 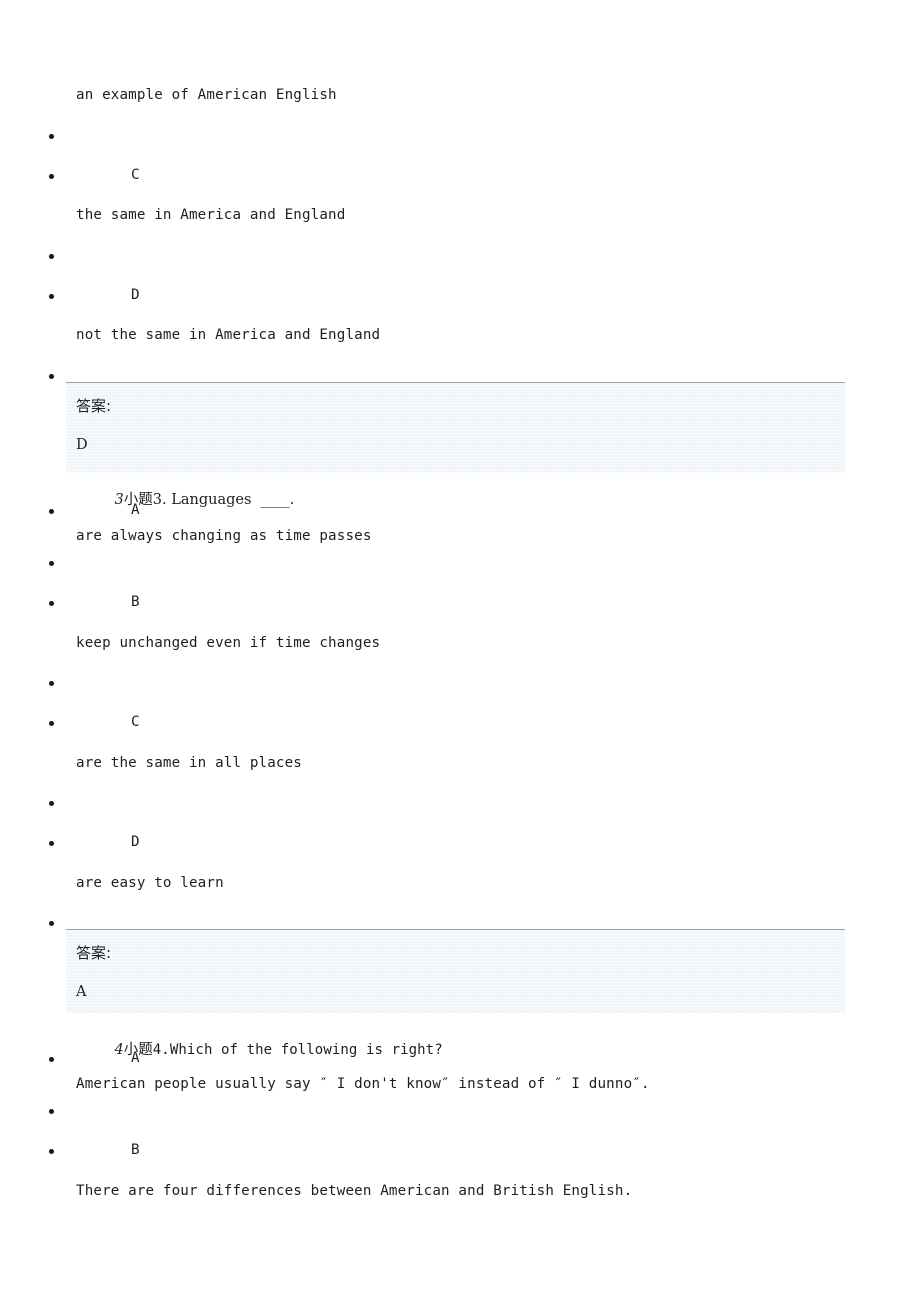 What do you see at coordinates (455, 427) in the screenshot?
I see `answer-panel-q2: 答案: D` at bounding box center [455, 427].